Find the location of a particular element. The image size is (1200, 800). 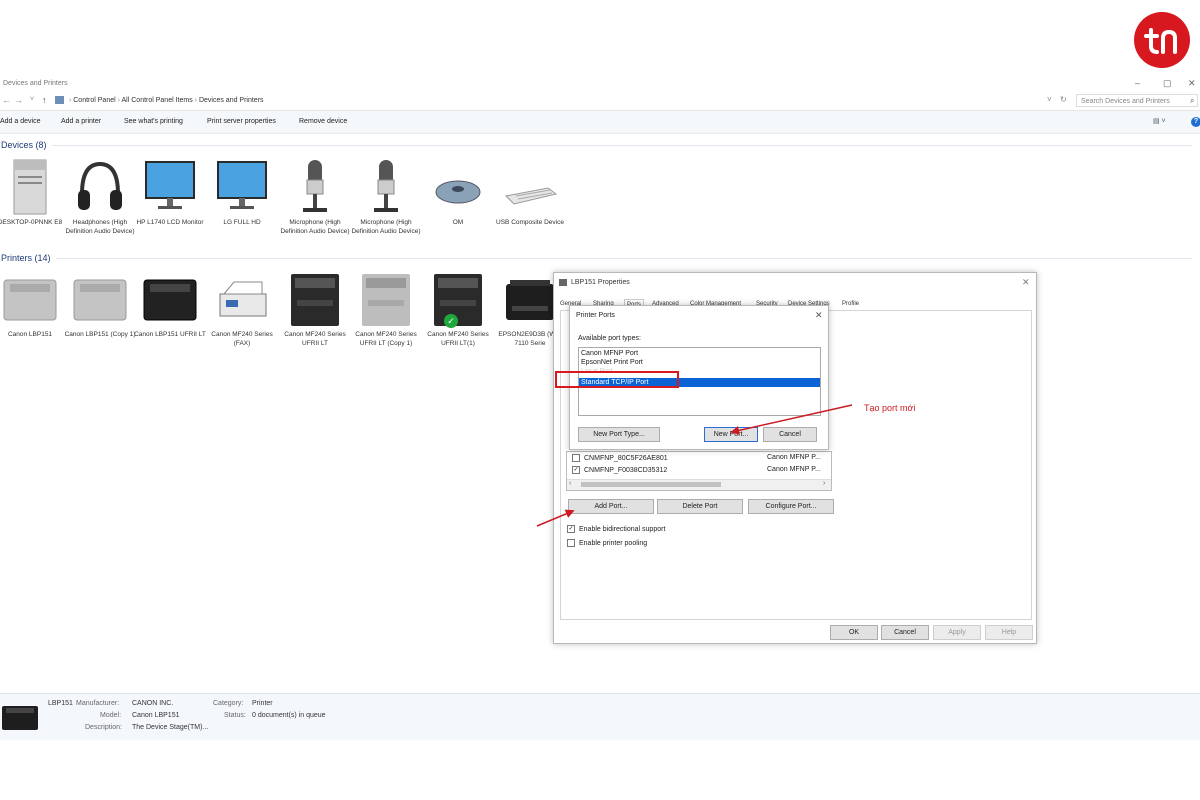

annotation-arrows is located at coordinates (694, 465).